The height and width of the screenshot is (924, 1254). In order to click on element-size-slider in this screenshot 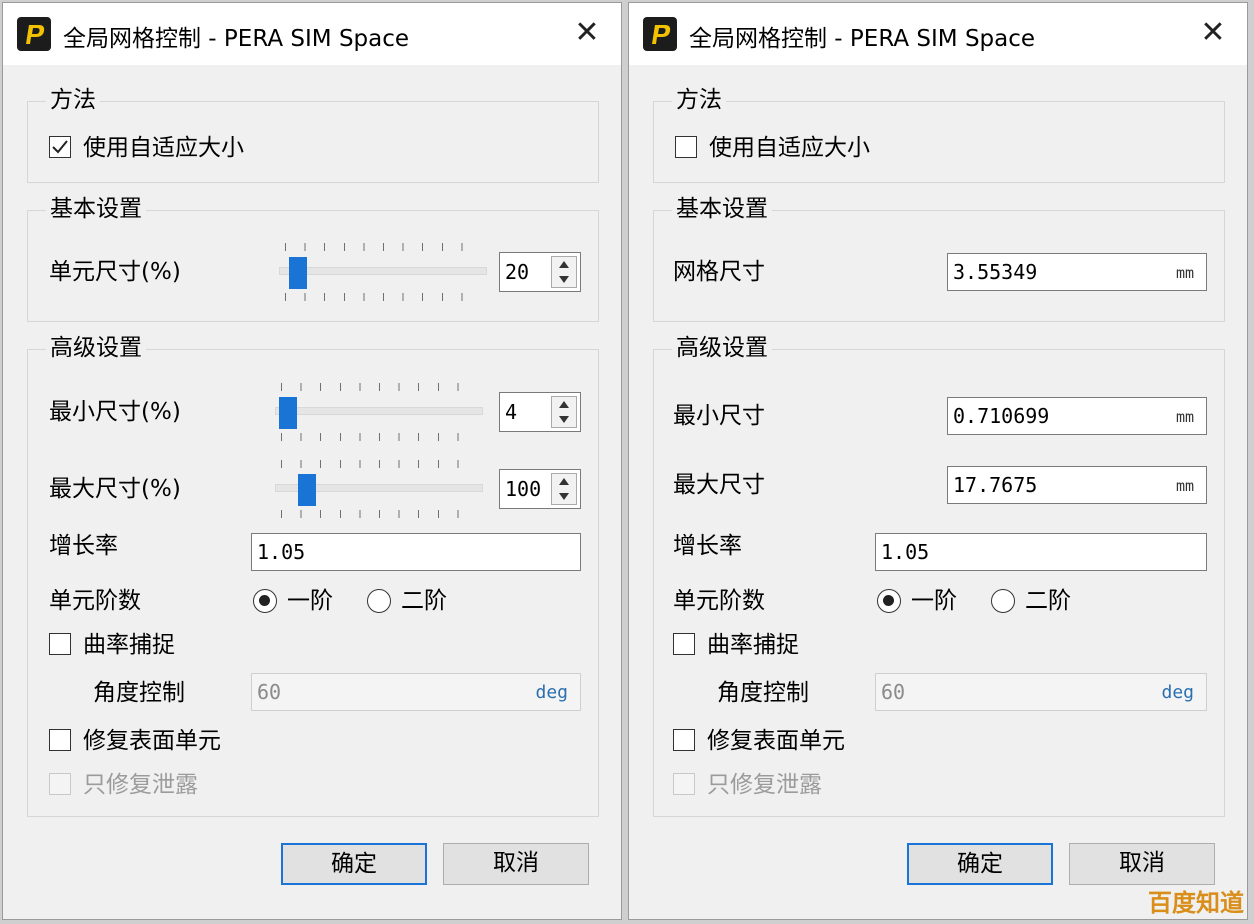, I will do `click(383, 271)`.